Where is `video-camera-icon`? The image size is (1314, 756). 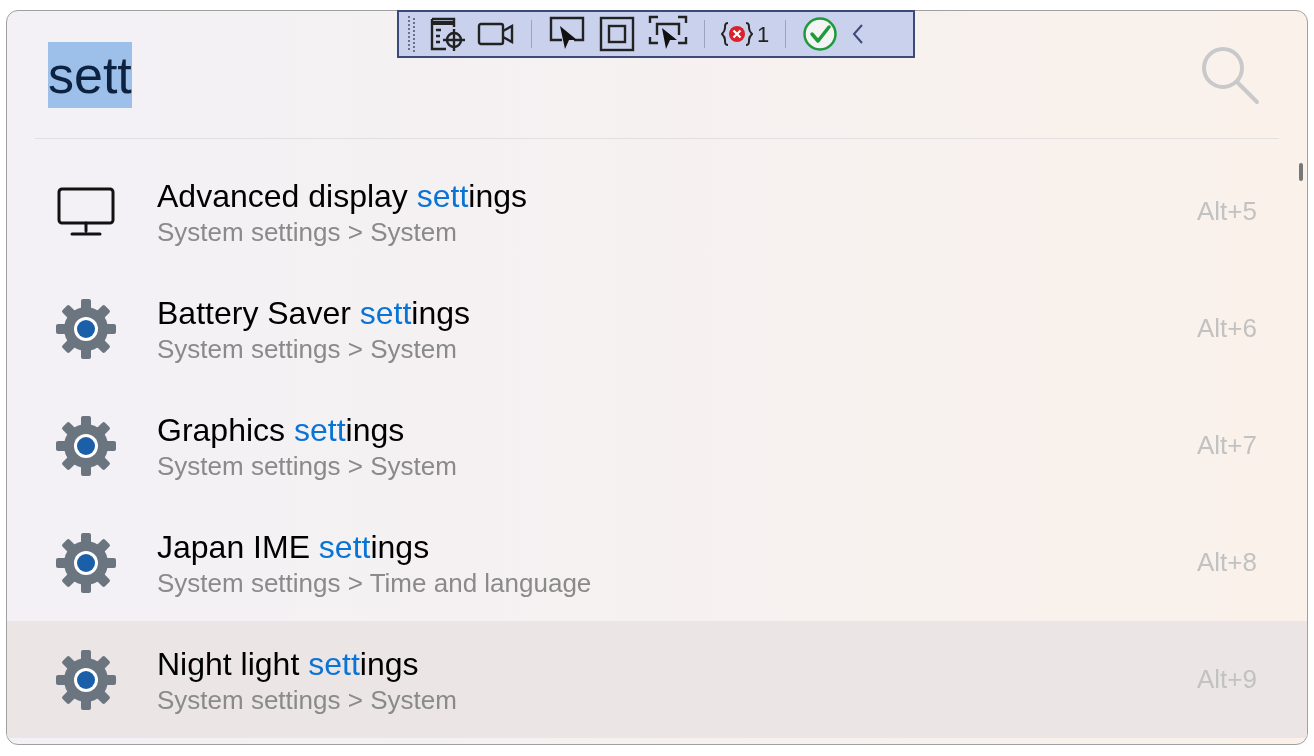 video-camera-icon is located at coordinates (496, 34).